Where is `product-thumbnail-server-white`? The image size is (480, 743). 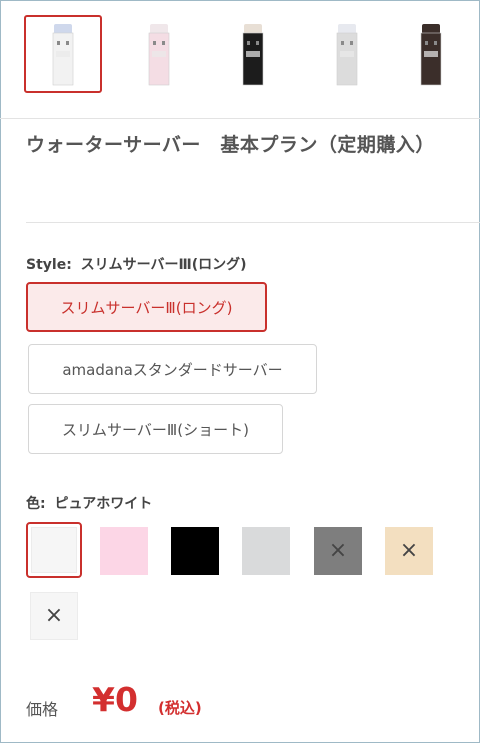
product-thumbnail-server-white is located at coordinates (63, 54).